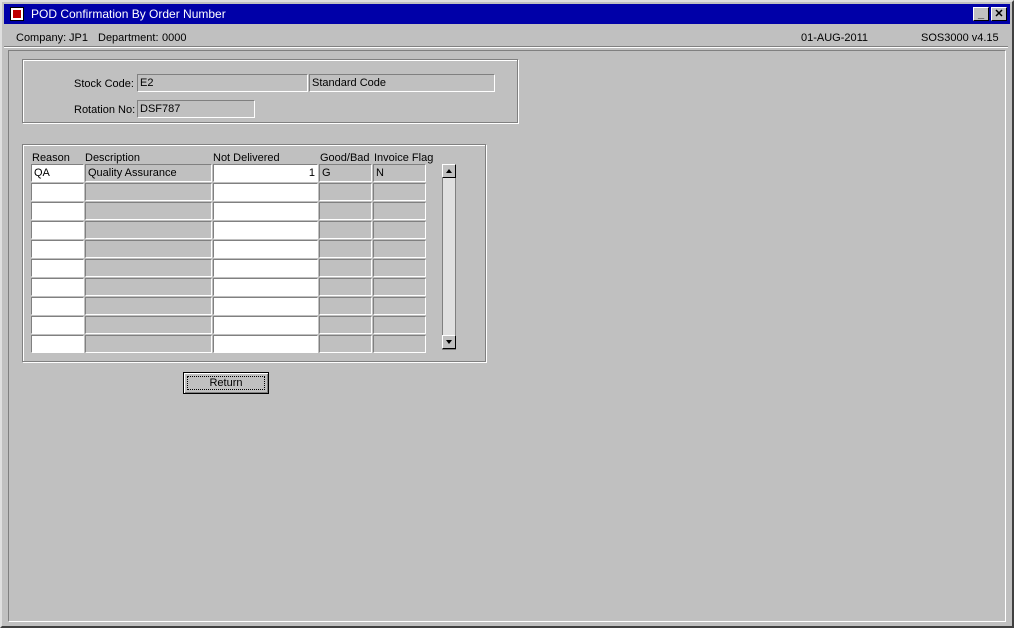  What do you see at coordinates (105, 110) in the screenshot?
I see `rotation-label: Rotation No:` at bounding box center [105, 110].